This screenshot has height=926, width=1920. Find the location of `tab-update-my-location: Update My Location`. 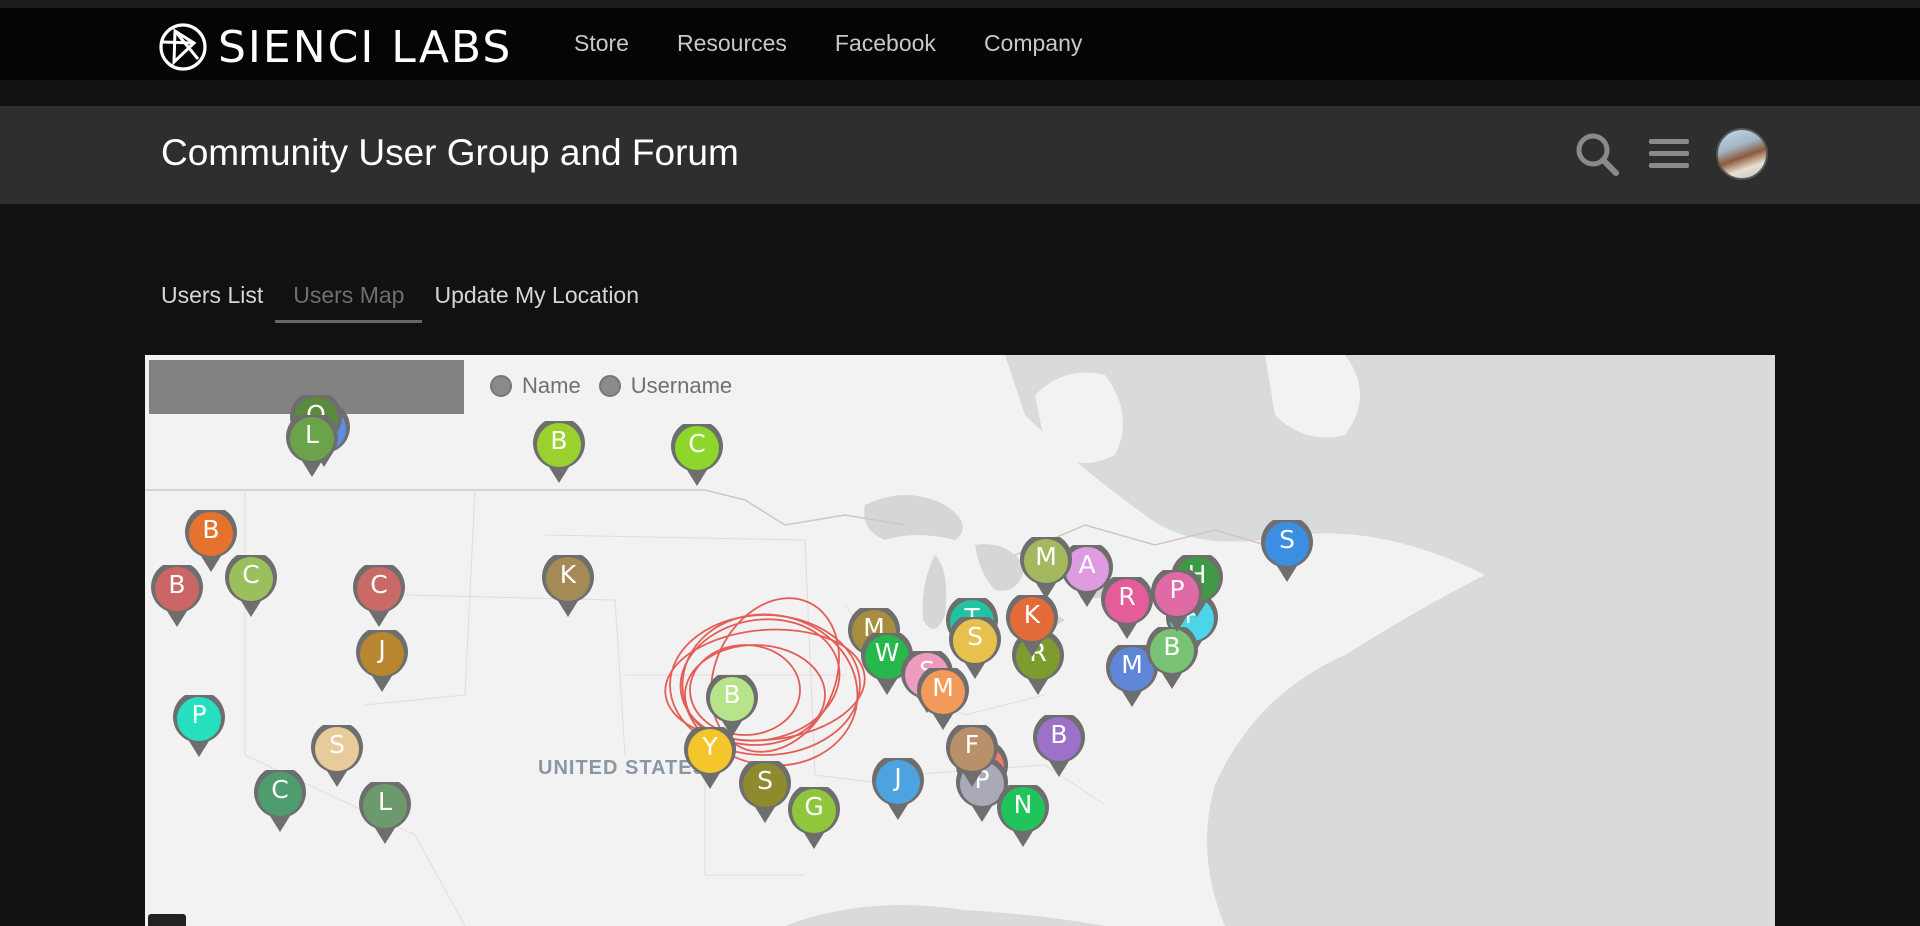

tab-update-my-location: Update My Location is located at coordinates (536, 302).